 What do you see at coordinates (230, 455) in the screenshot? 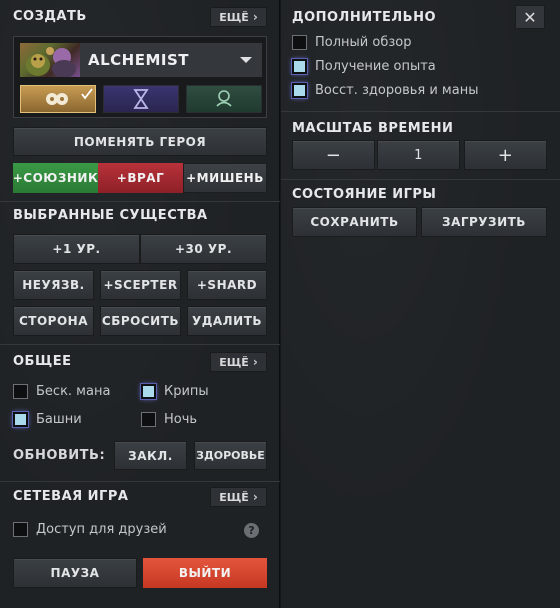
I see `refresh-health-button: ЗДОРОВЬЕ` at bounding box center [230, 455].